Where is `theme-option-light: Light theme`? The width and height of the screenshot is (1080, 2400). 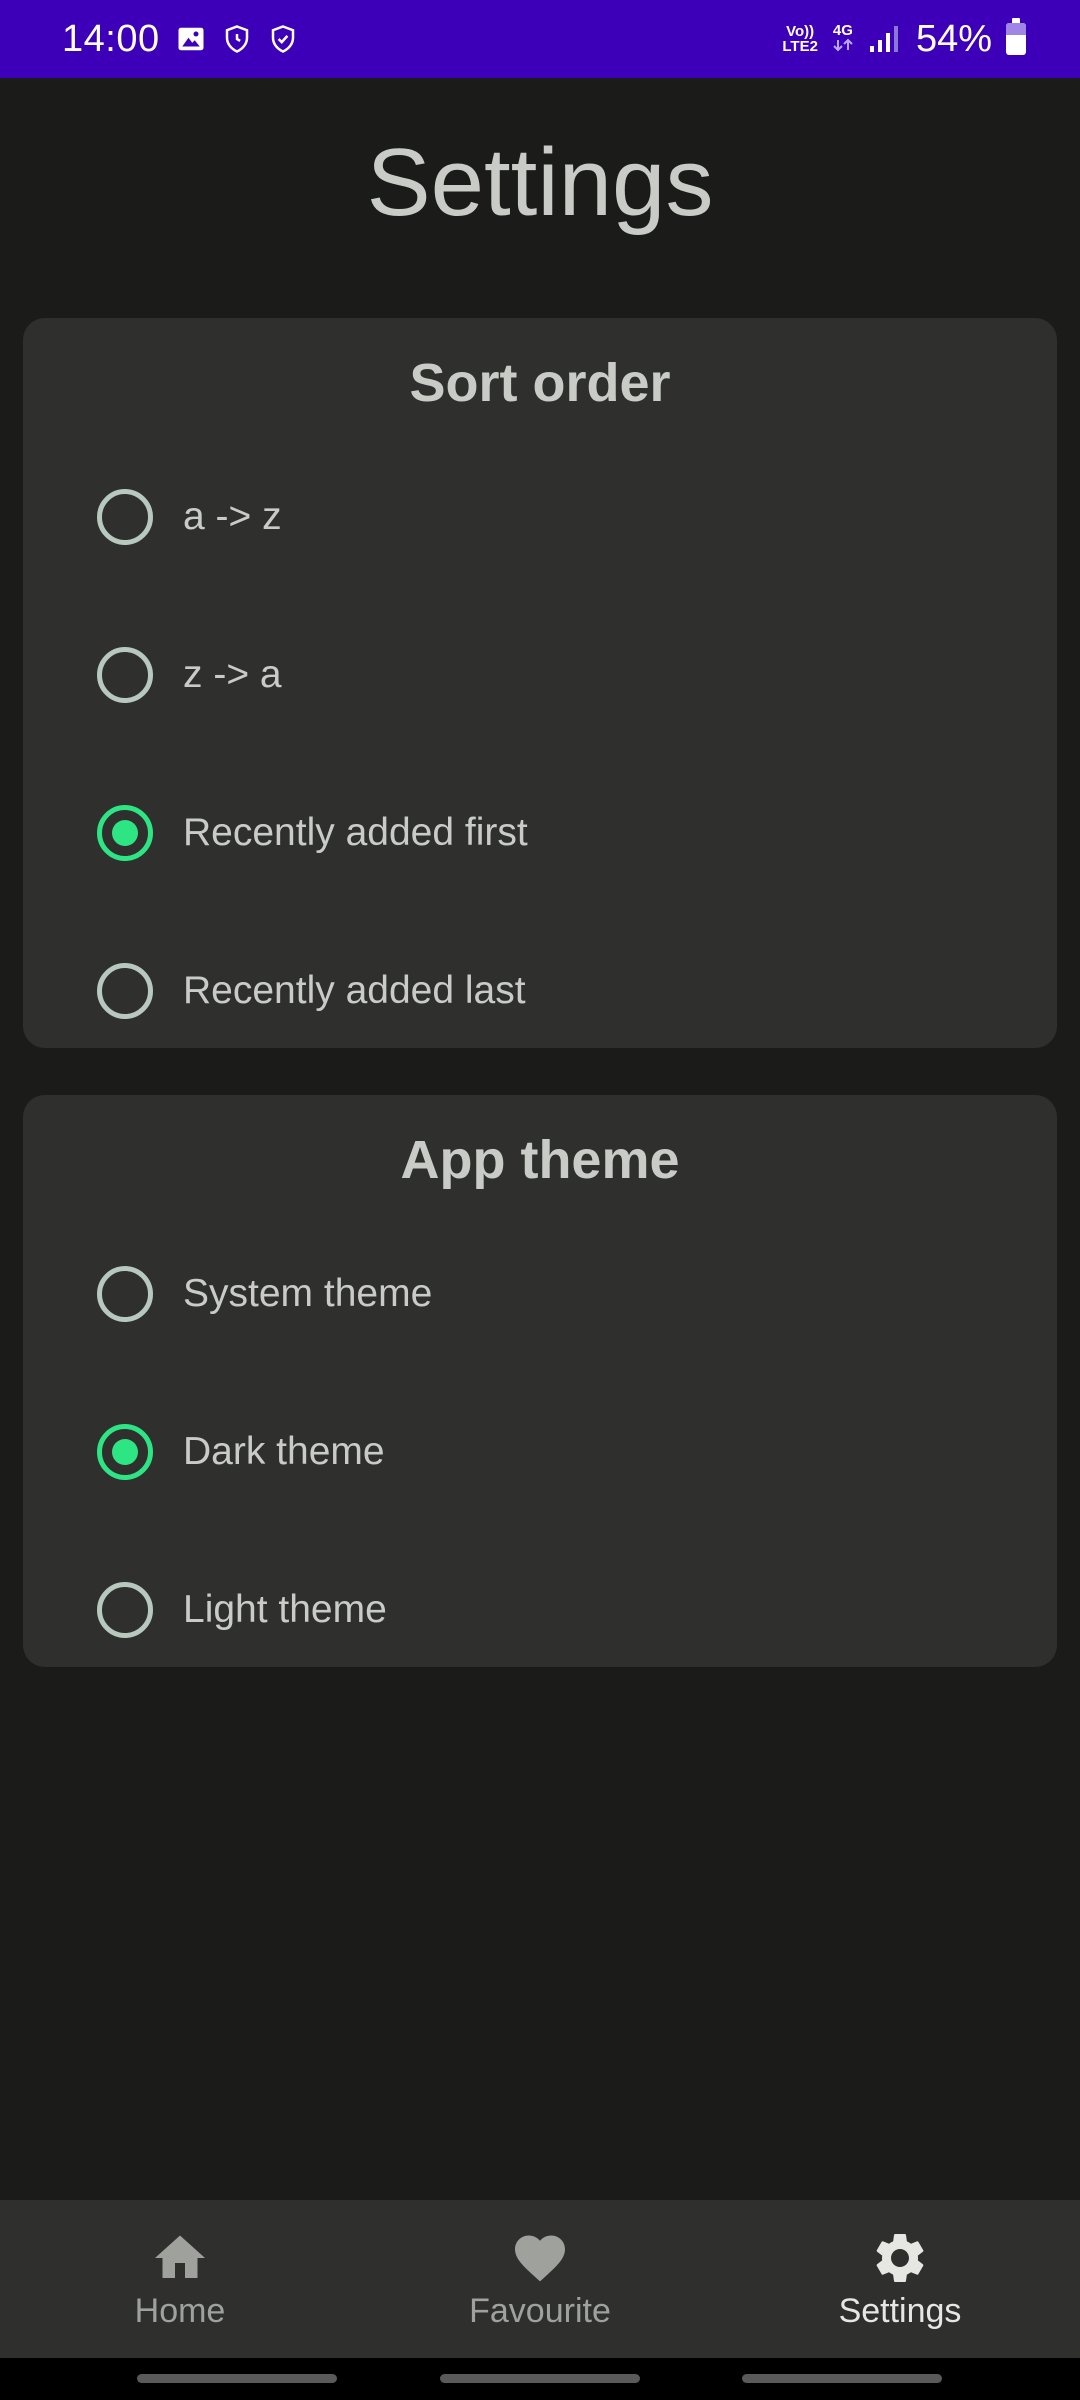 theme-option-light: Light theme is located at coordinates (540, 1610).